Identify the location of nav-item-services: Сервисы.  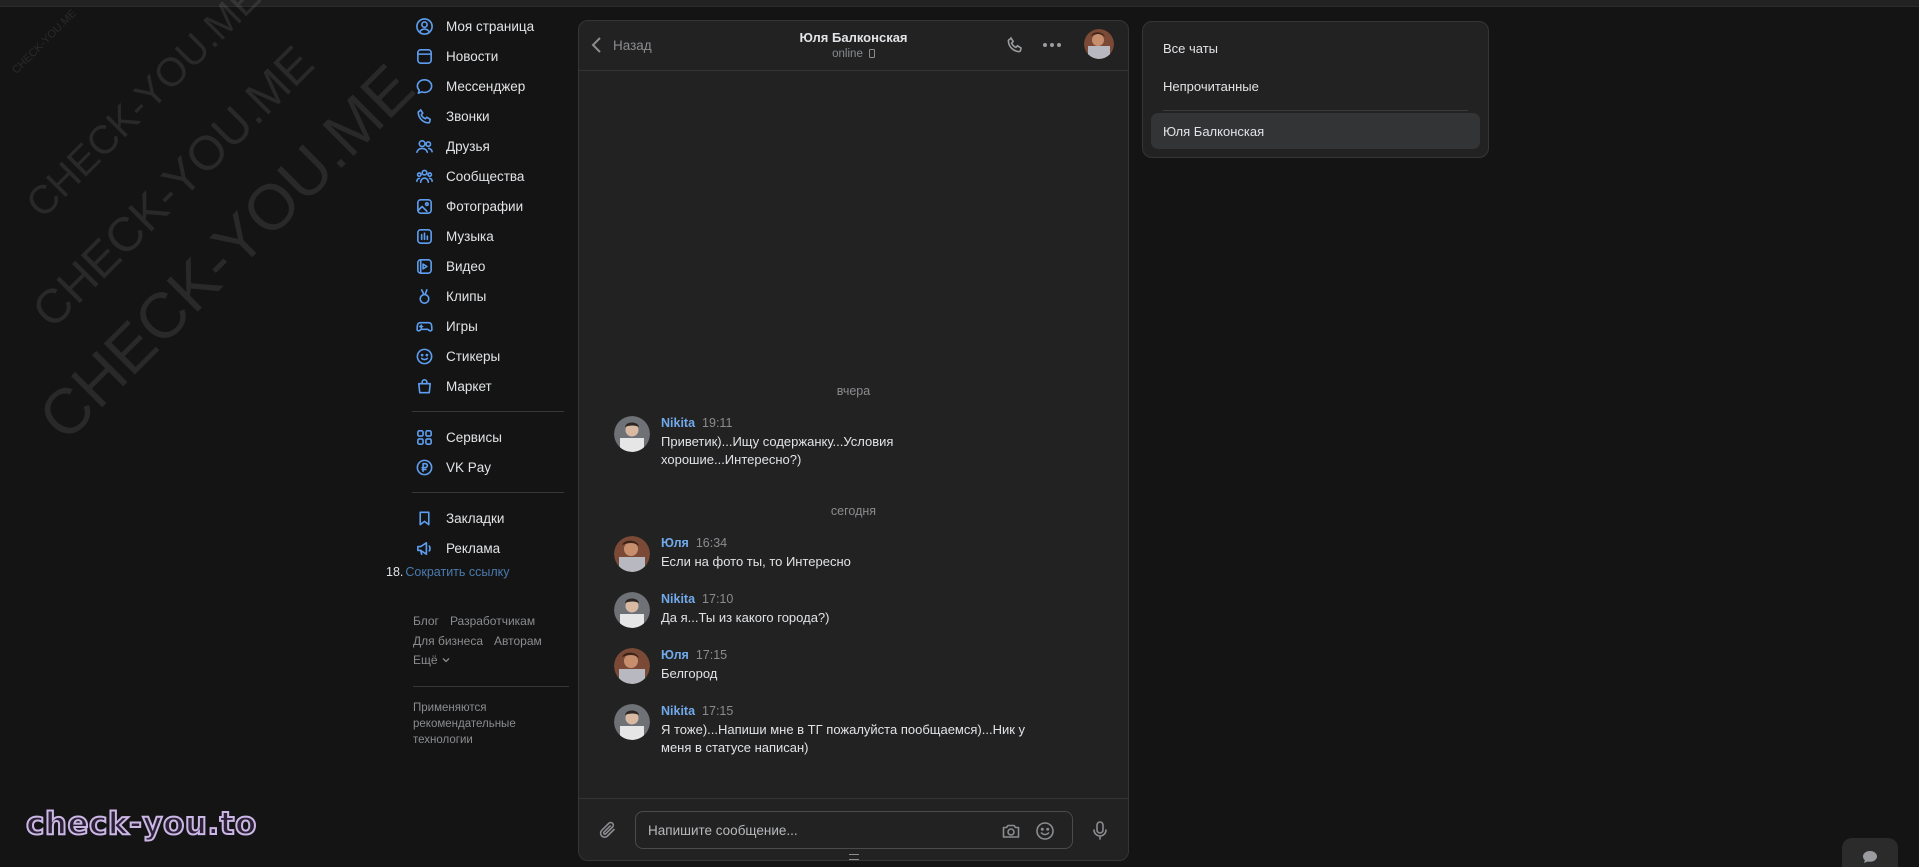
(490, 437).